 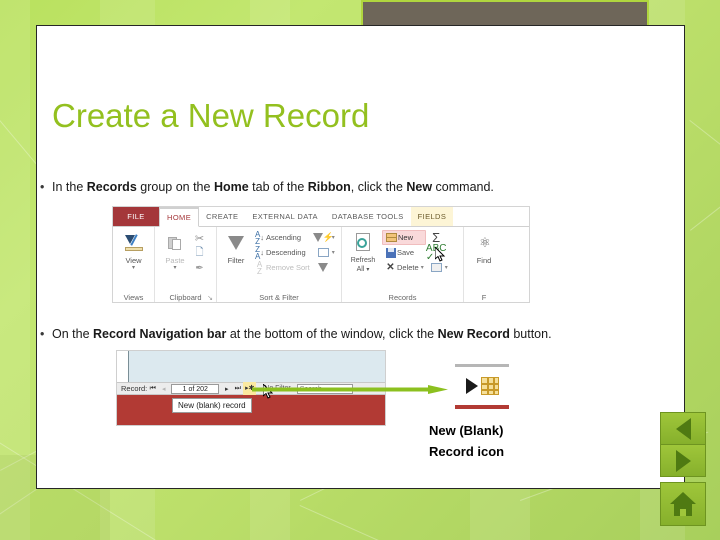 I want to click on home-slide-button, so click(x=683, y=504).